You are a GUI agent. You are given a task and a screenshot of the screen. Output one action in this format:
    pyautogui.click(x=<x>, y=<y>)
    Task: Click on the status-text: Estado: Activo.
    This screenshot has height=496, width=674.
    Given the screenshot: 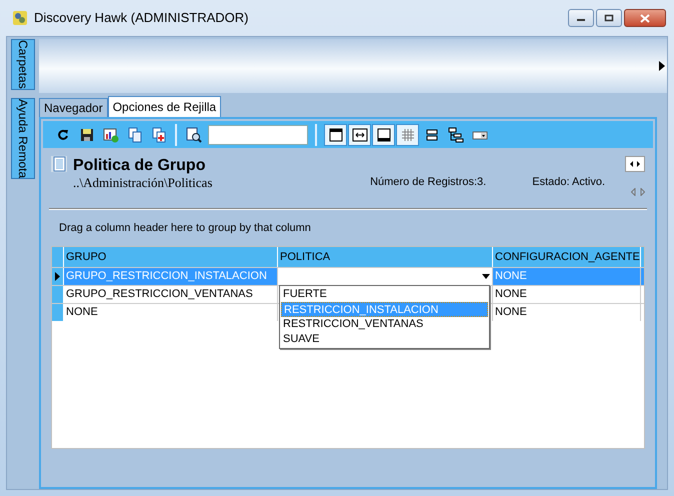 What is the action you would take?
    pyautogui.click(x=568, y=182)
    